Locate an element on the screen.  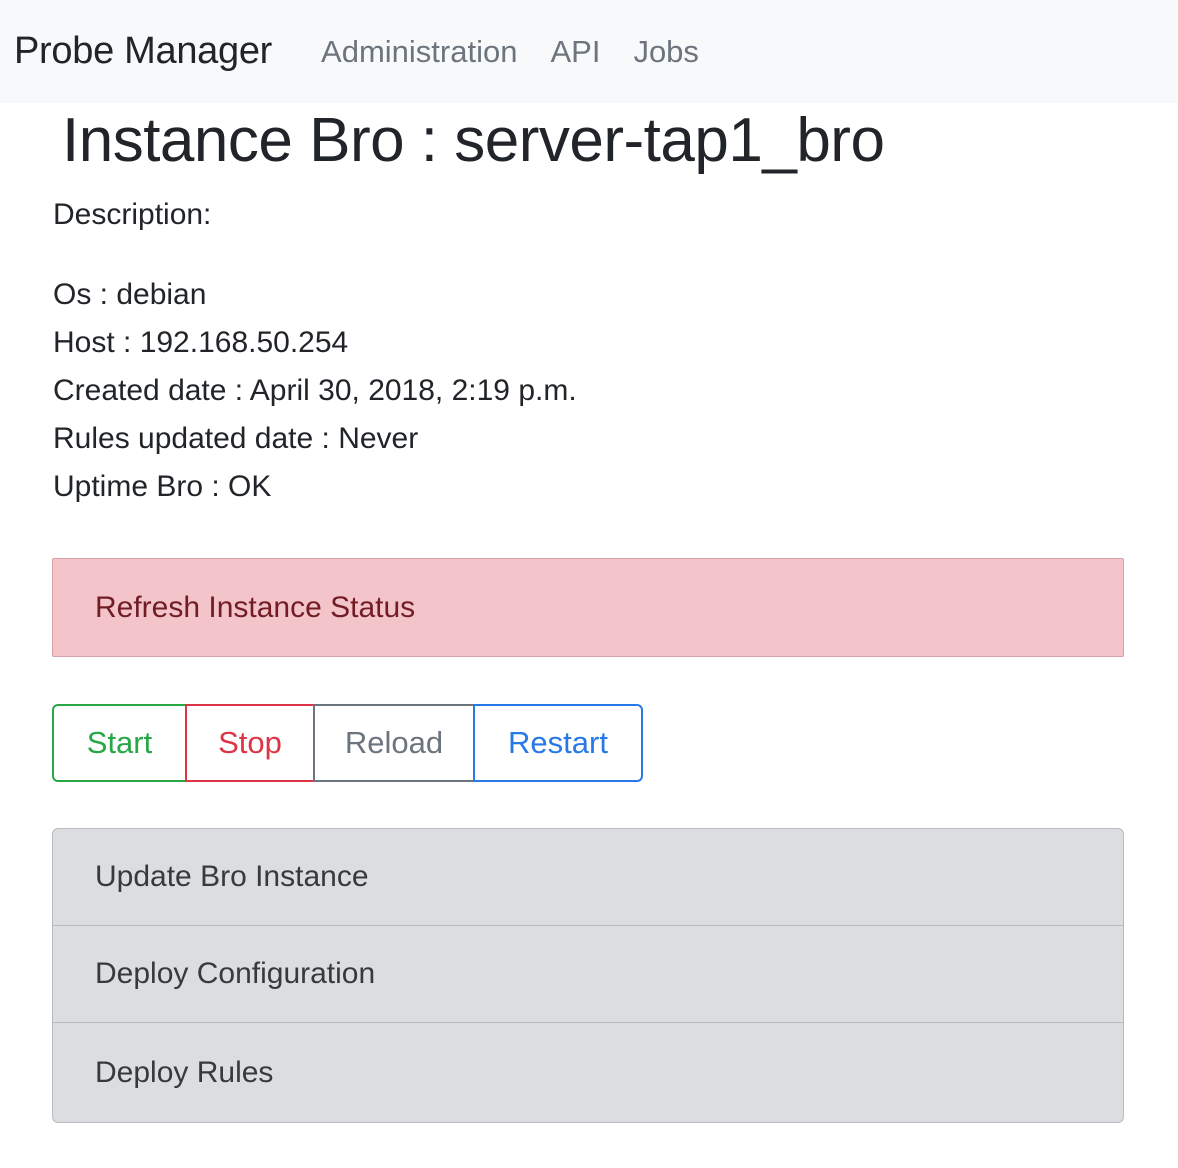
top-navbar: Probe Manager Administration API Jobs is located at coordinates (589, 51).